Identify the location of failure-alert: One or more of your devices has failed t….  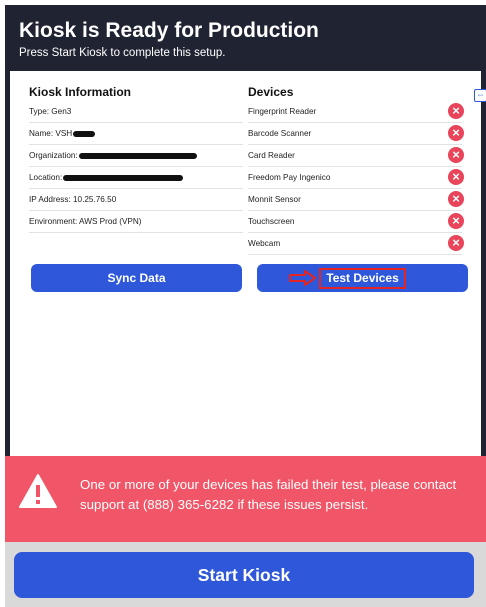
(245, 499).